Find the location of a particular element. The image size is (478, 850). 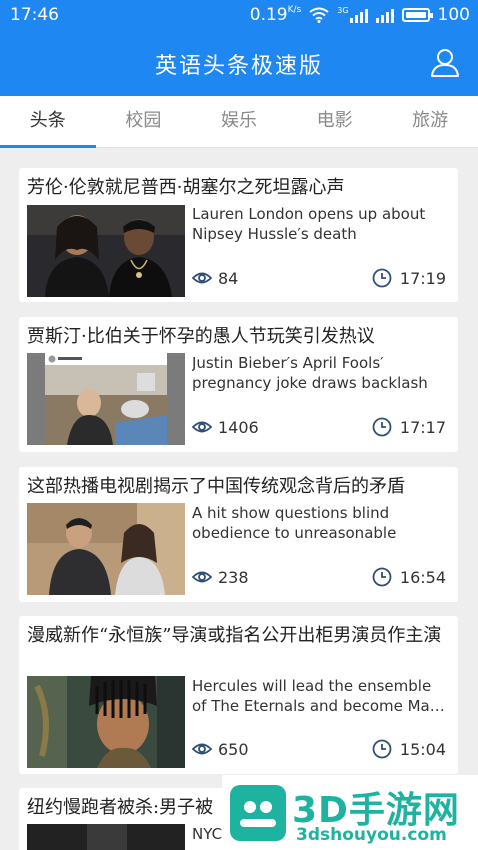

network-speed: 0.19K/s is located at coordinates (275, 15).